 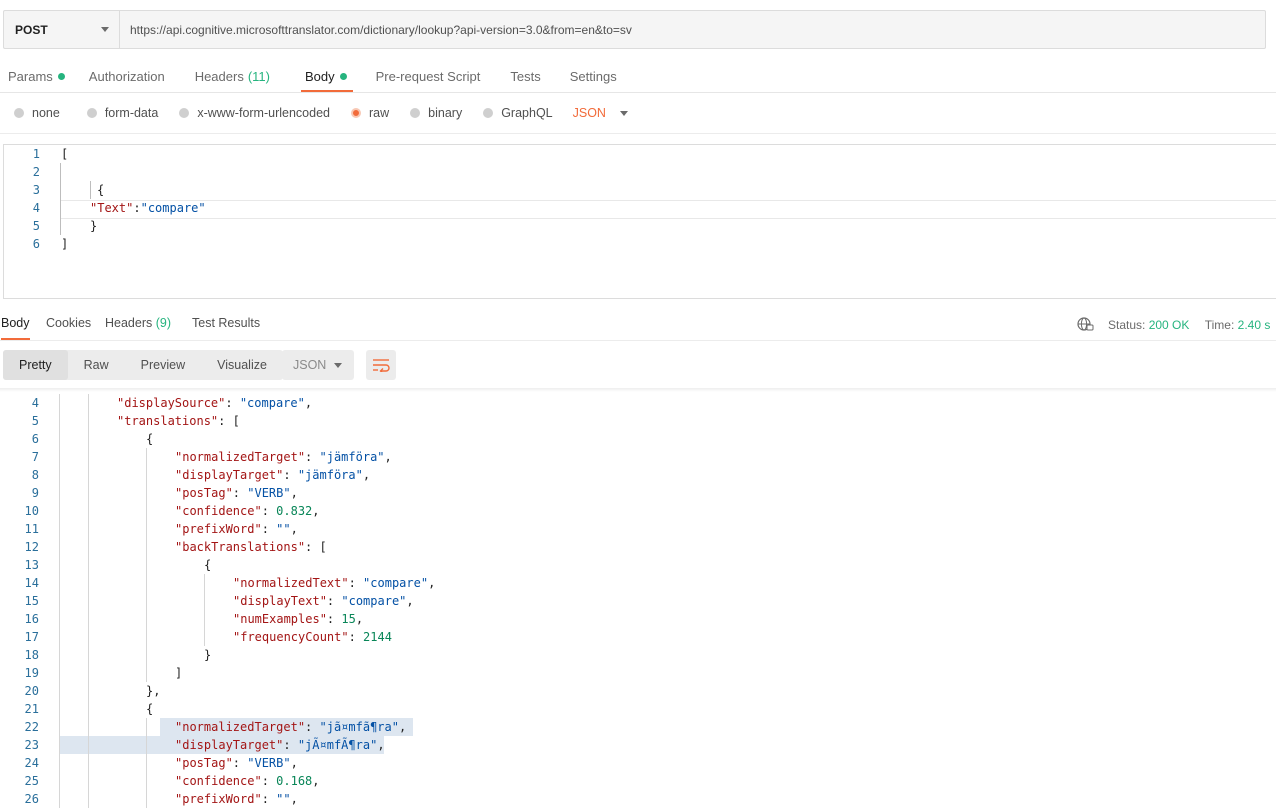 What do you see at coordinates (319, 76) in the screenshot?
I see `tab-body-label: Body` at bounding box center [319, 76].